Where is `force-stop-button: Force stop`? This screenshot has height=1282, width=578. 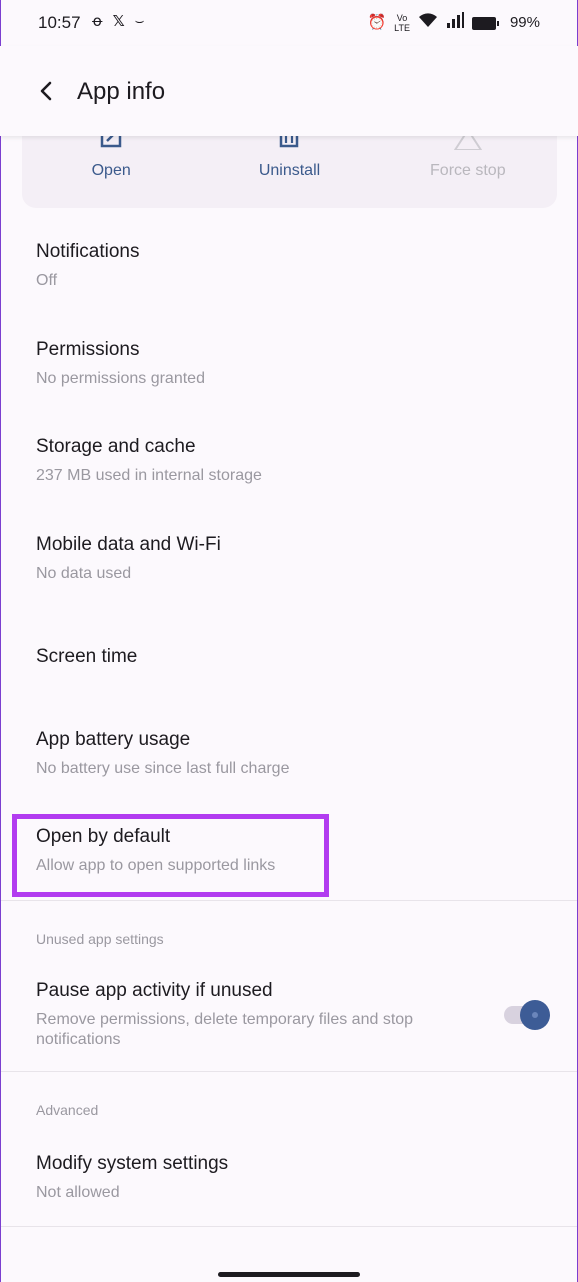
force-stop-button: Force stop is located at coordinates (468, 169).